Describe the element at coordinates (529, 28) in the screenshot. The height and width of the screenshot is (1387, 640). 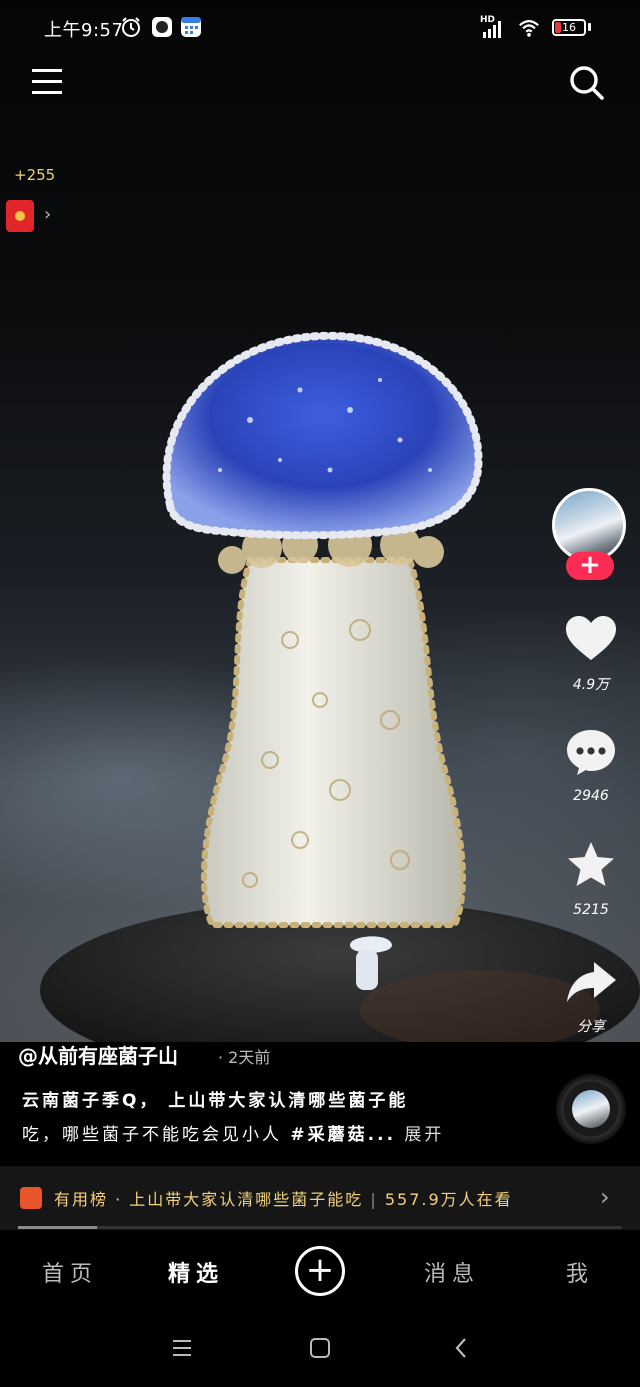
I see `wifi-icon` at that location.